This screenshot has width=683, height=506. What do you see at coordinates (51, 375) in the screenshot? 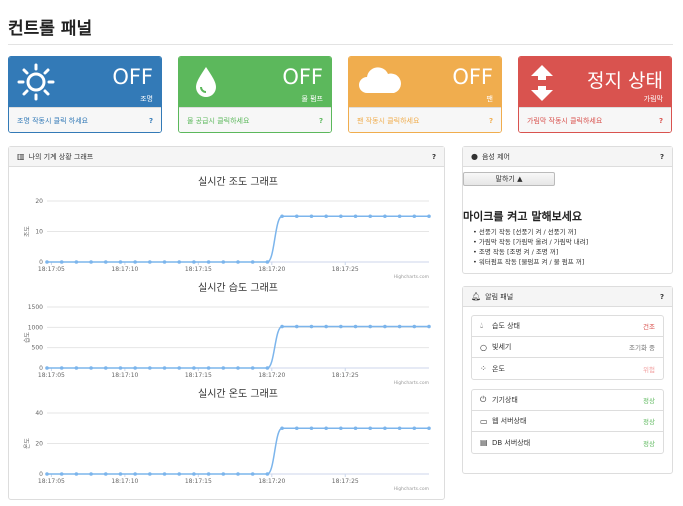
I see `x-tick-label: 18:17:05` at bounding box center [51, 375].